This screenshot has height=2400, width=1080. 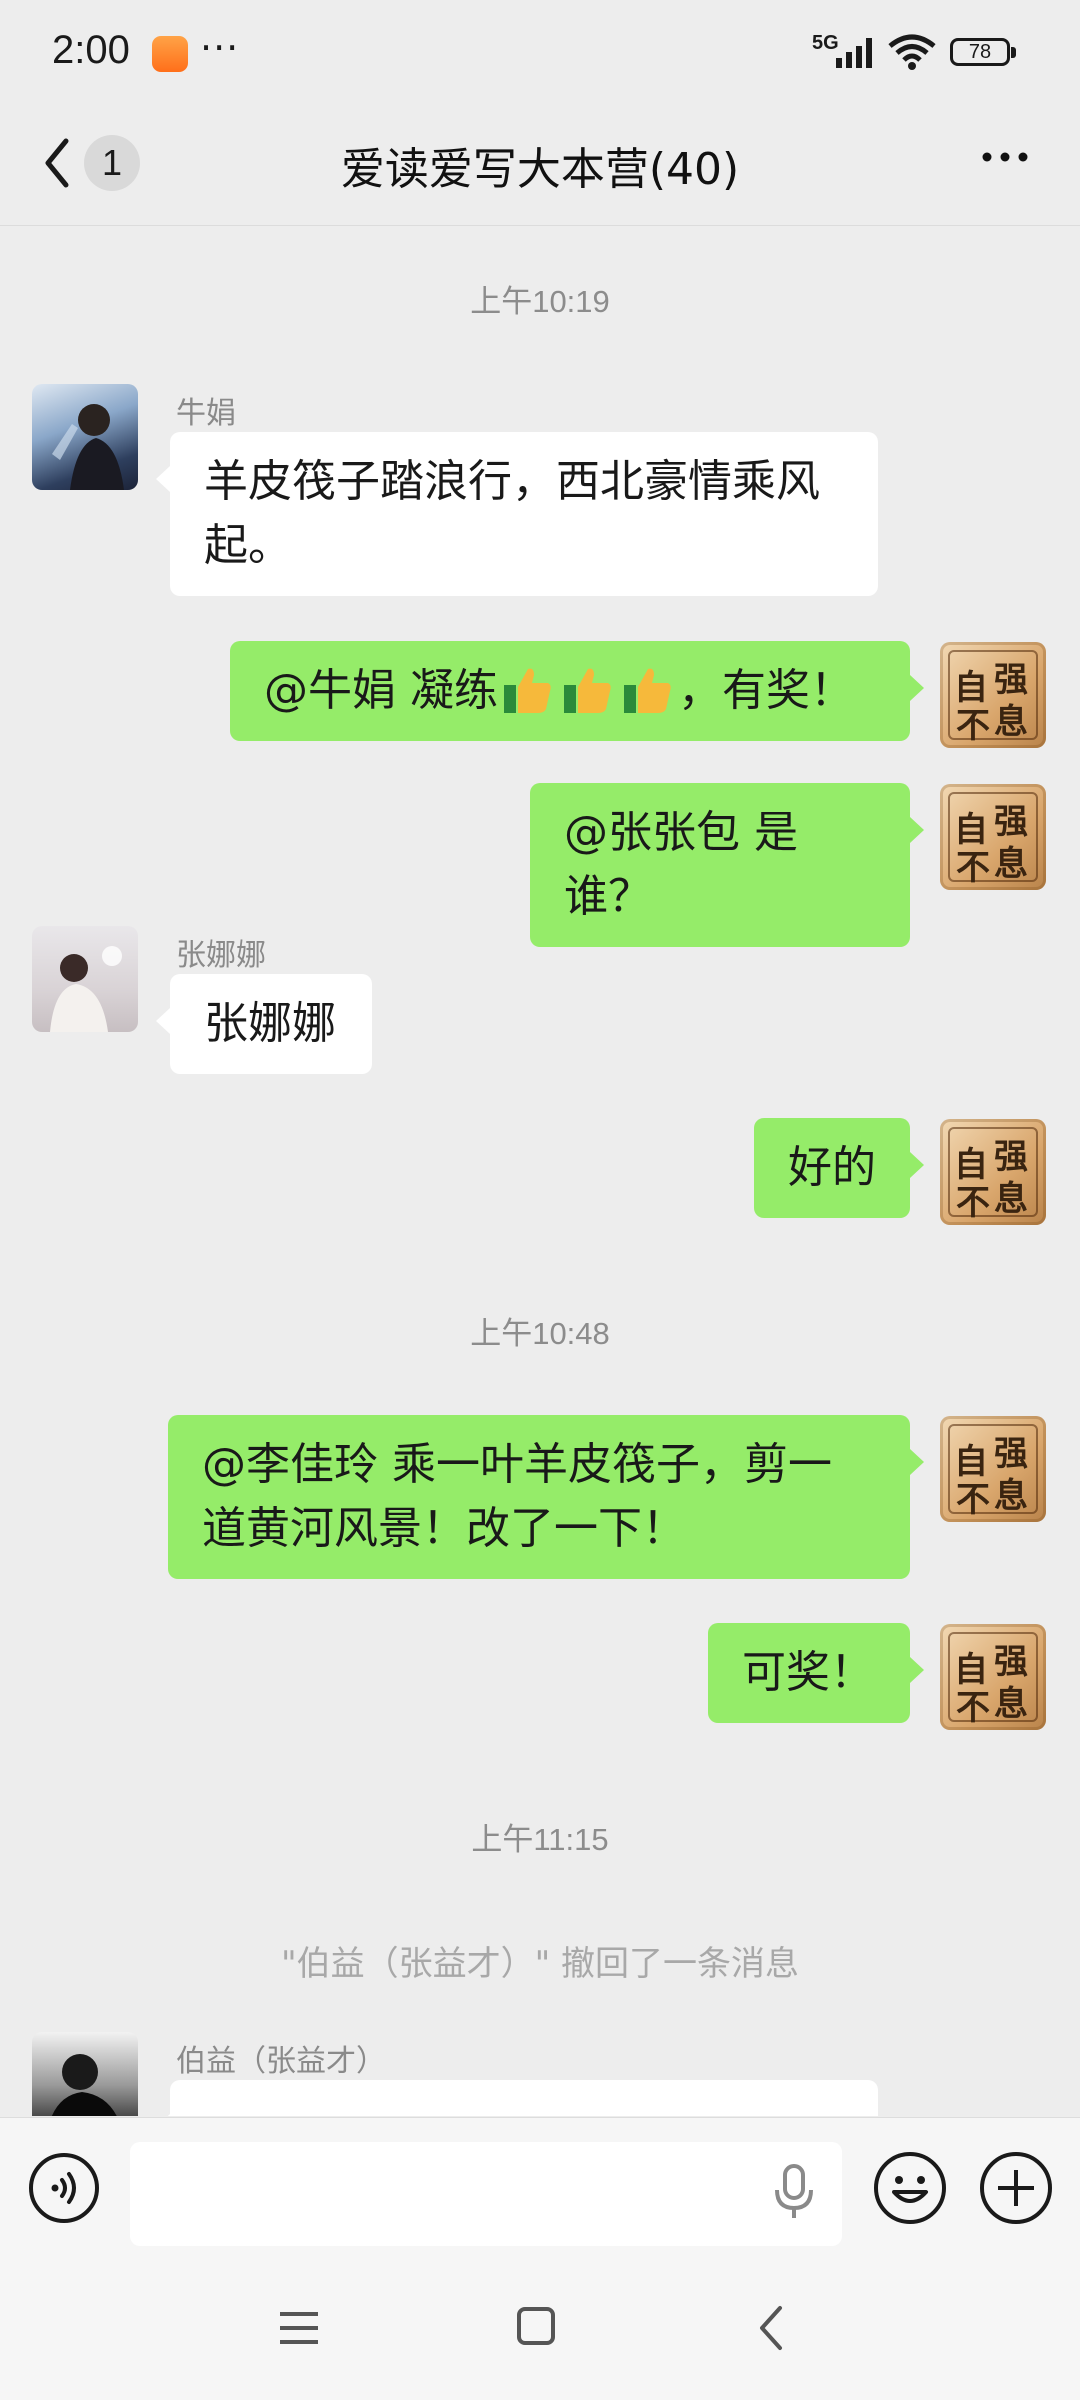 I want to click on message-bubble: 羊皮筏子踏浪行，西北豪情乘风 起。, so click(x=517, y=514).